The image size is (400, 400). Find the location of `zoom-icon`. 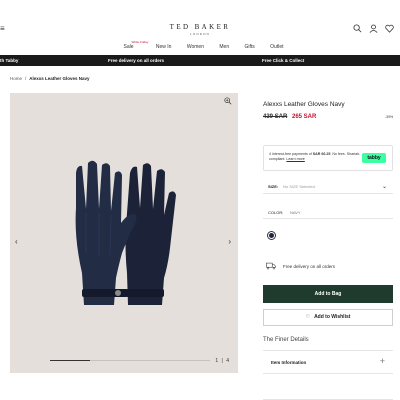

zoom-icon is located at coordinates (228, 101).